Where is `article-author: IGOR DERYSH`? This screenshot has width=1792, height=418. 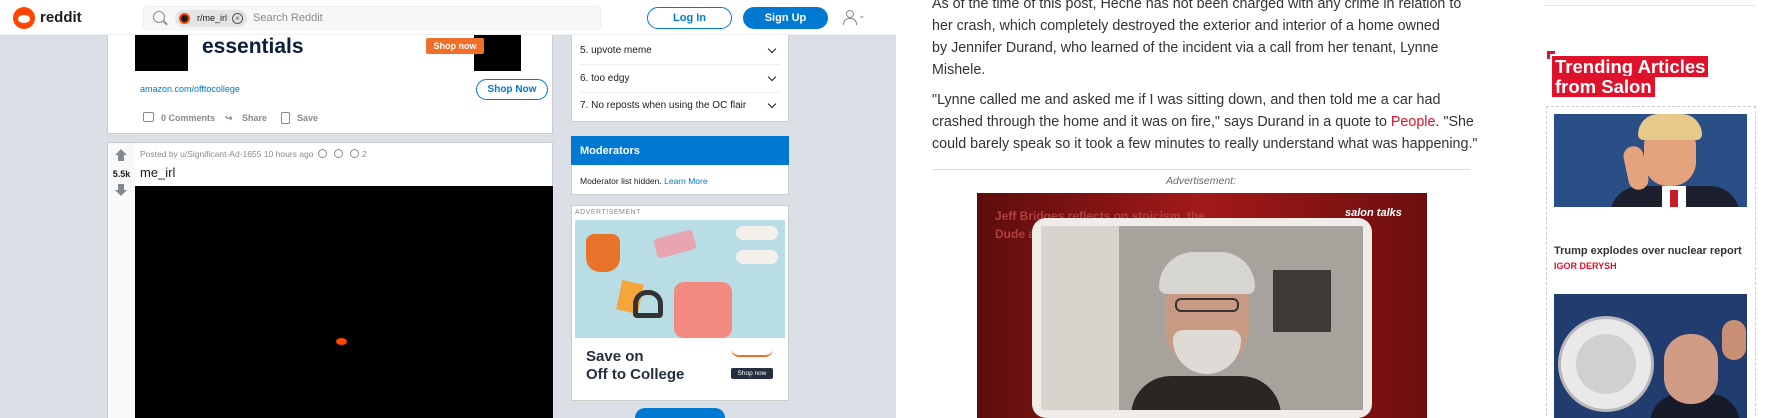
article-author: IGOR DERYSH is located at coordinates (1585, 266).